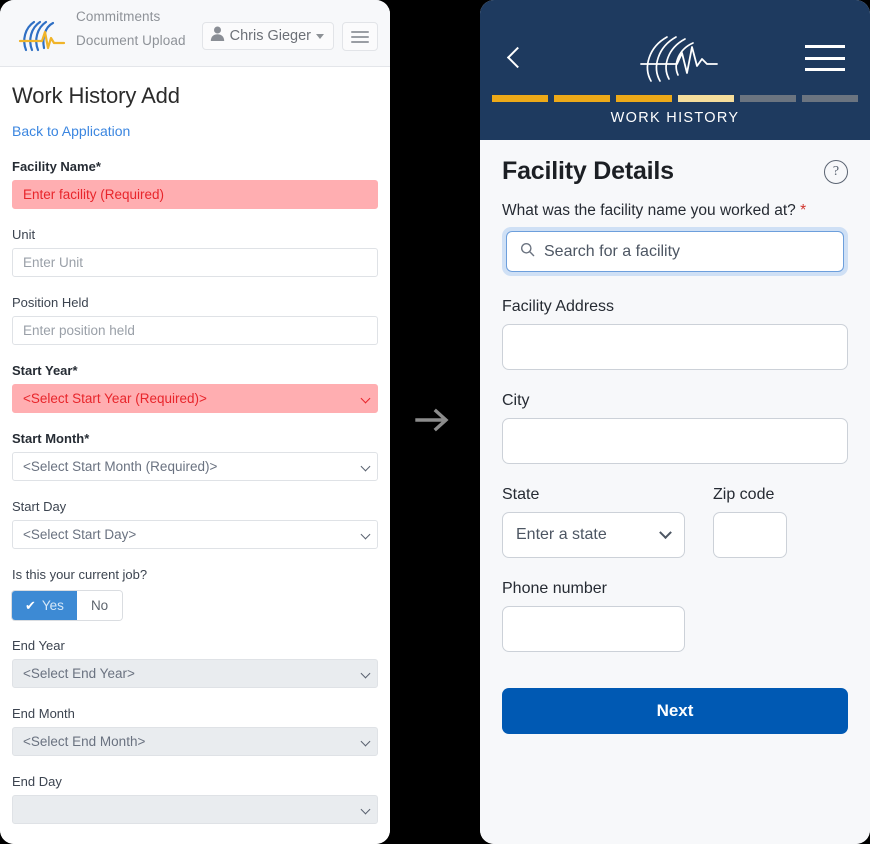 This screenshot has width=870, height=844. What do you see at coordinates (675, 171) in the screenshot?
I see `section-header: Facility Details ?` at bounding box center [675, 171].